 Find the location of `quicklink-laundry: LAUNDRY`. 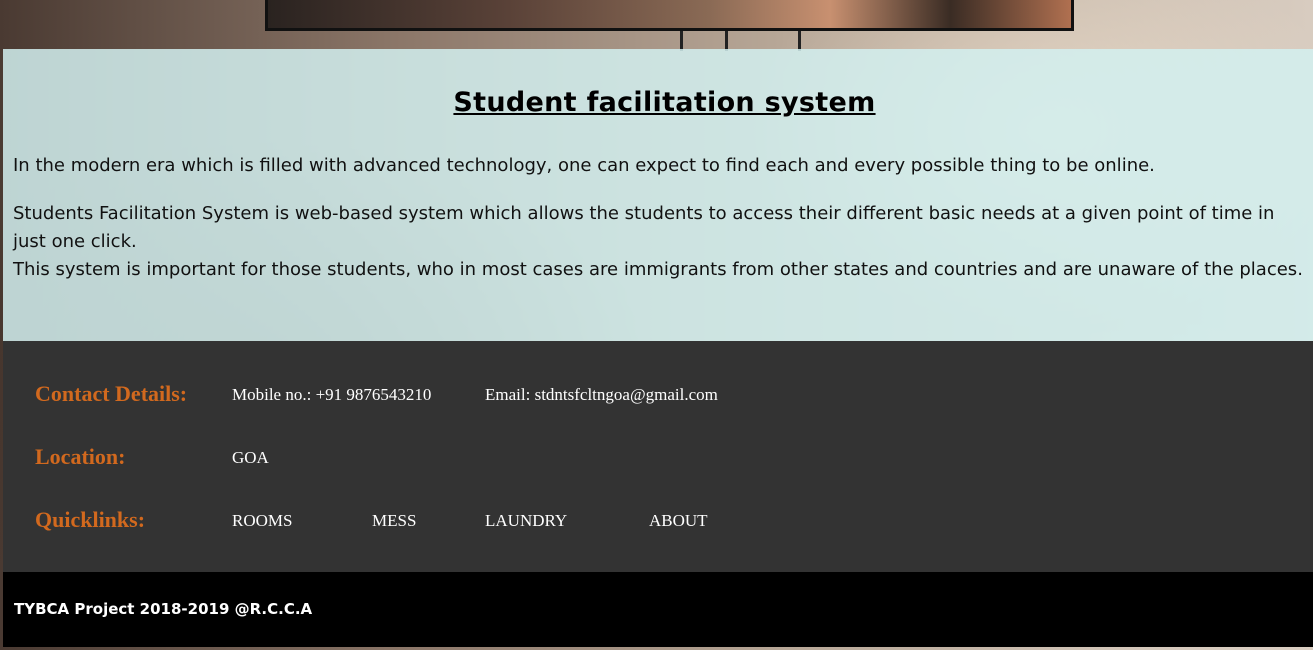

quicklink-laundry: LAUNDRY is located at coordinates (526, 521).